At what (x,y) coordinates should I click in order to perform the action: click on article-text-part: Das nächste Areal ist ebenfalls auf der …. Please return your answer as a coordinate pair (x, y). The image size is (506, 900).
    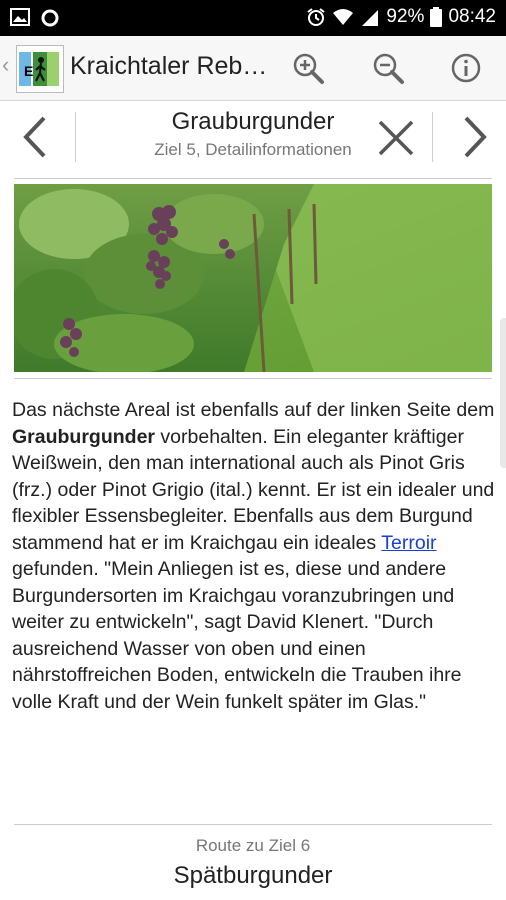
    Looking at the image, I should click on (253, 410).